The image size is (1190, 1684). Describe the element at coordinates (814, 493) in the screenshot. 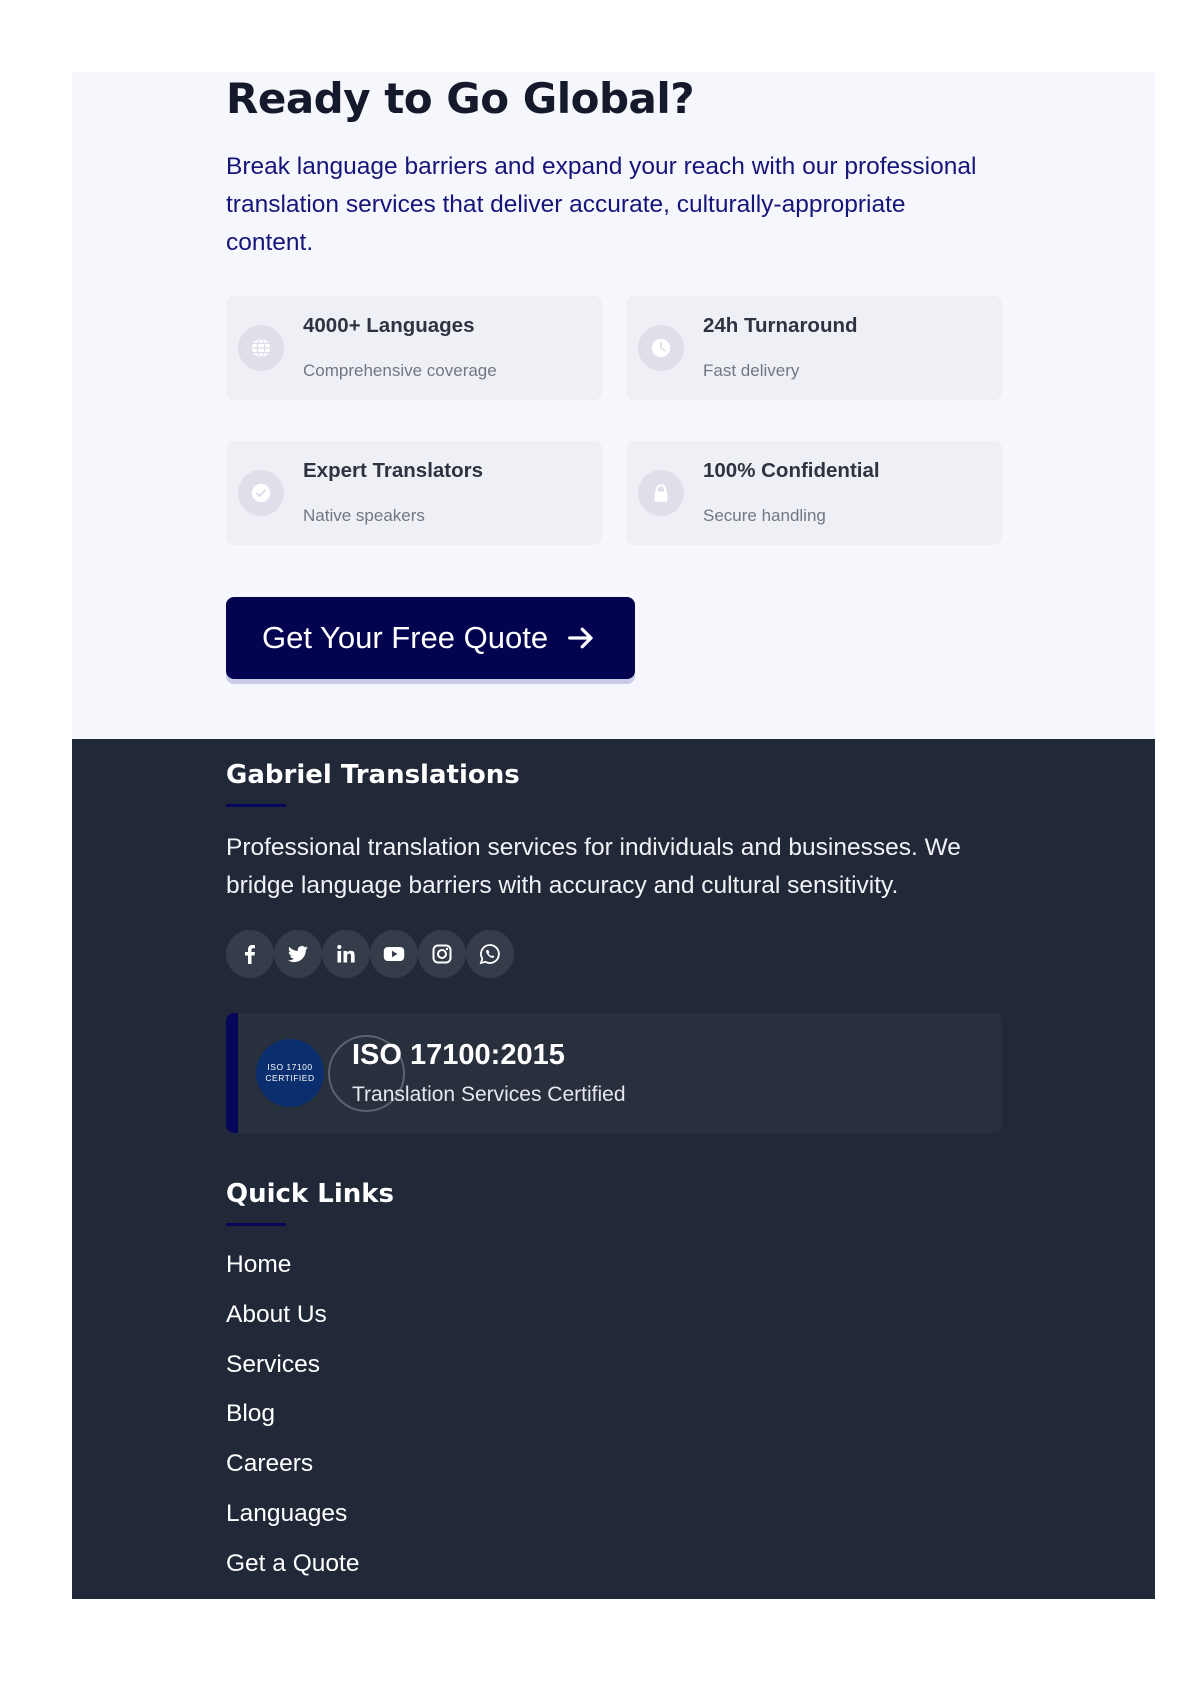

I see `feature-card-confidential: 100% Confidential Secure handling` at that location.